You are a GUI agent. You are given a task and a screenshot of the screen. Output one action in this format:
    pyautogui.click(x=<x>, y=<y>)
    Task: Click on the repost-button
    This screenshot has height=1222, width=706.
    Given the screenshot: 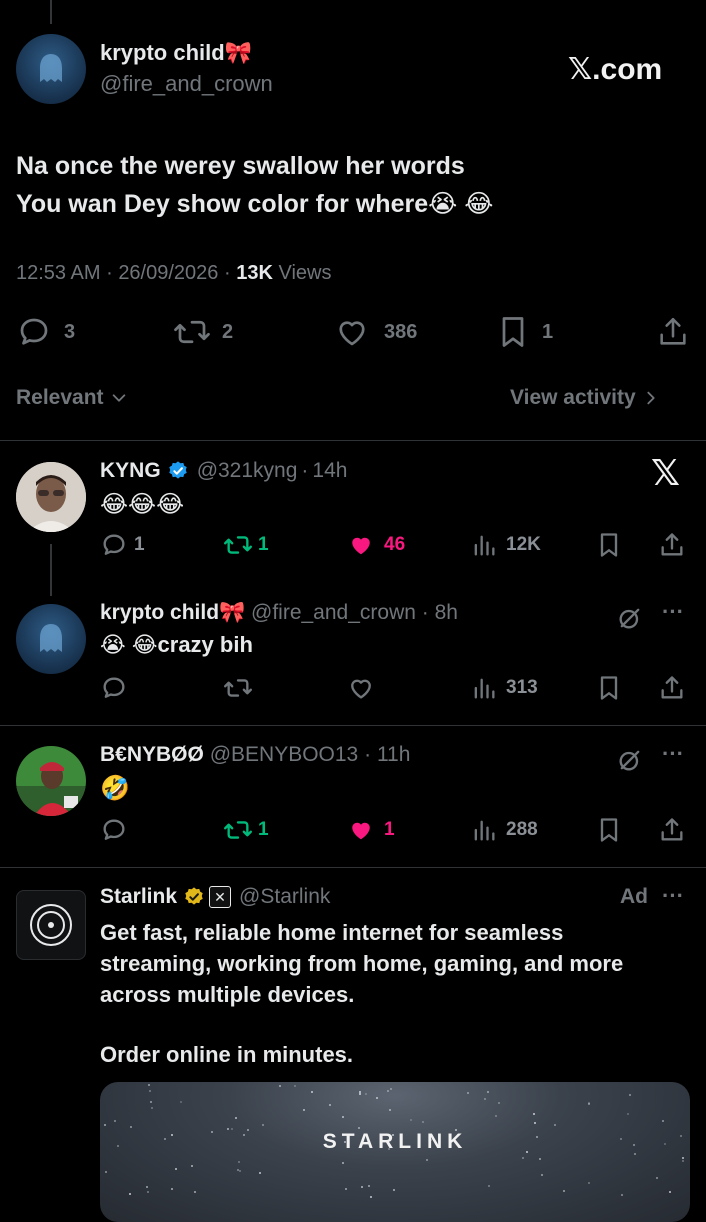 What is the action you would take?
    pyautogui.click(x=238, y=688)
    